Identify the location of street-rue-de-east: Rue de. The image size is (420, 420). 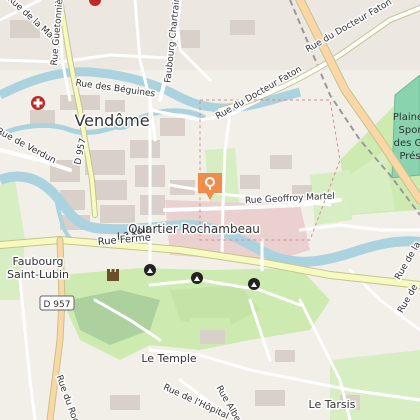
(408, 299).